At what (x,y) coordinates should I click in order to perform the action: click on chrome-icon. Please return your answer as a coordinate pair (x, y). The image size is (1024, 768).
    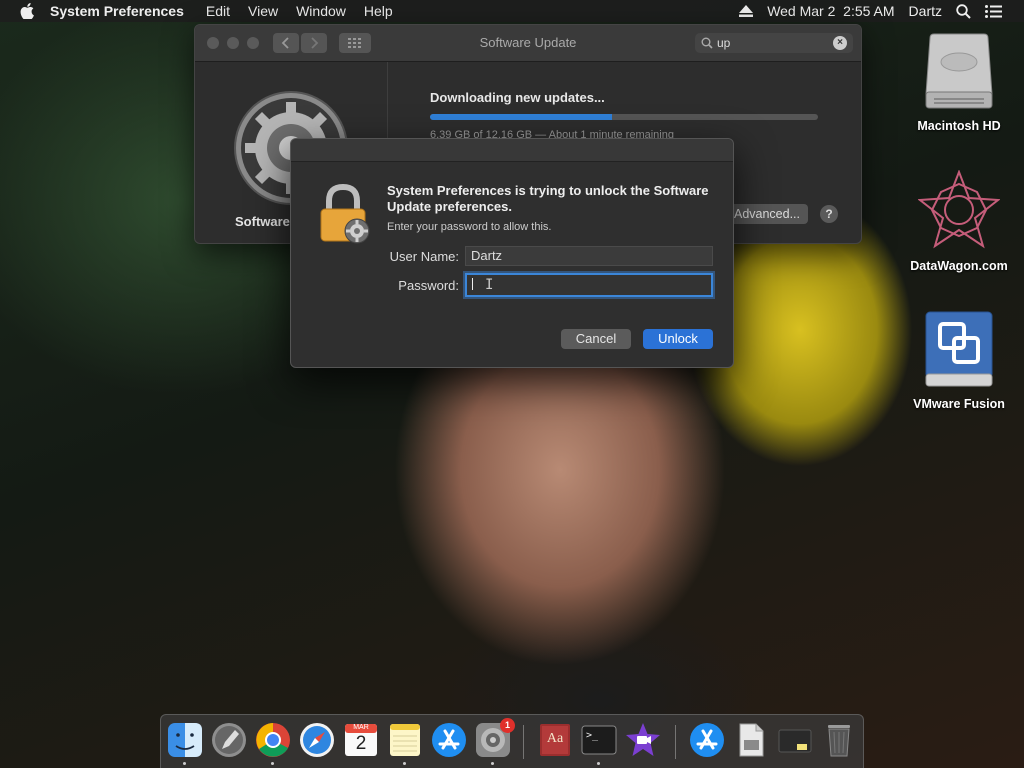
    Looking at the image, I should click on (273, 740).